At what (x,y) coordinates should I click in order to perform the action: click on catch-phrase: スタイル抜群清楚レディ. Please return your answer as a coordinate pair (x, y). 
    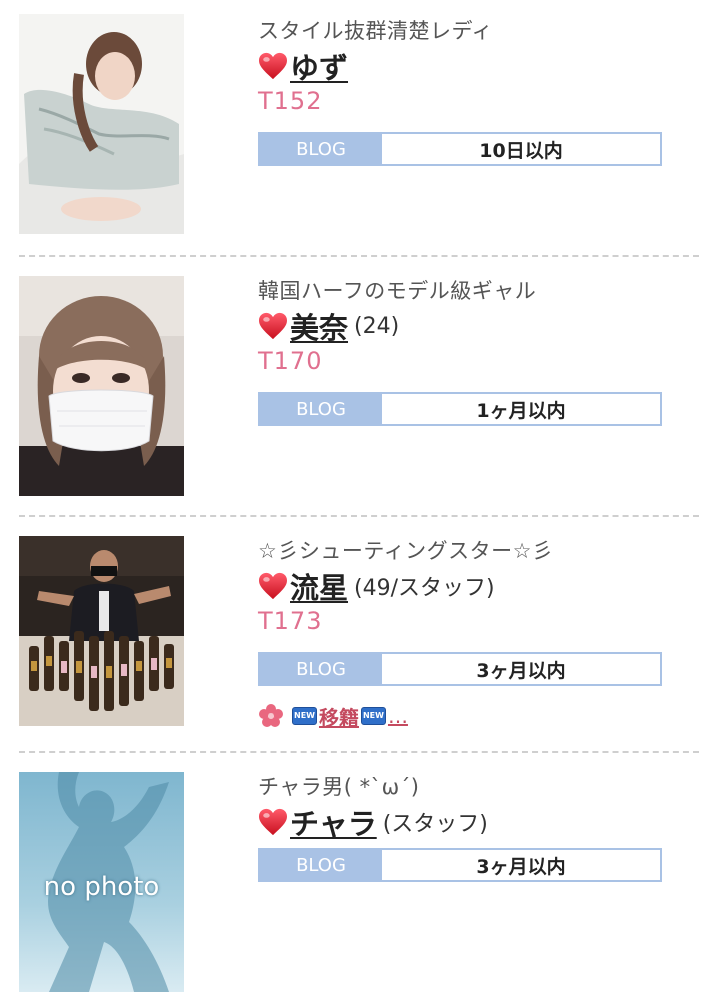
    Looking at the image, I should click on (376, 31).